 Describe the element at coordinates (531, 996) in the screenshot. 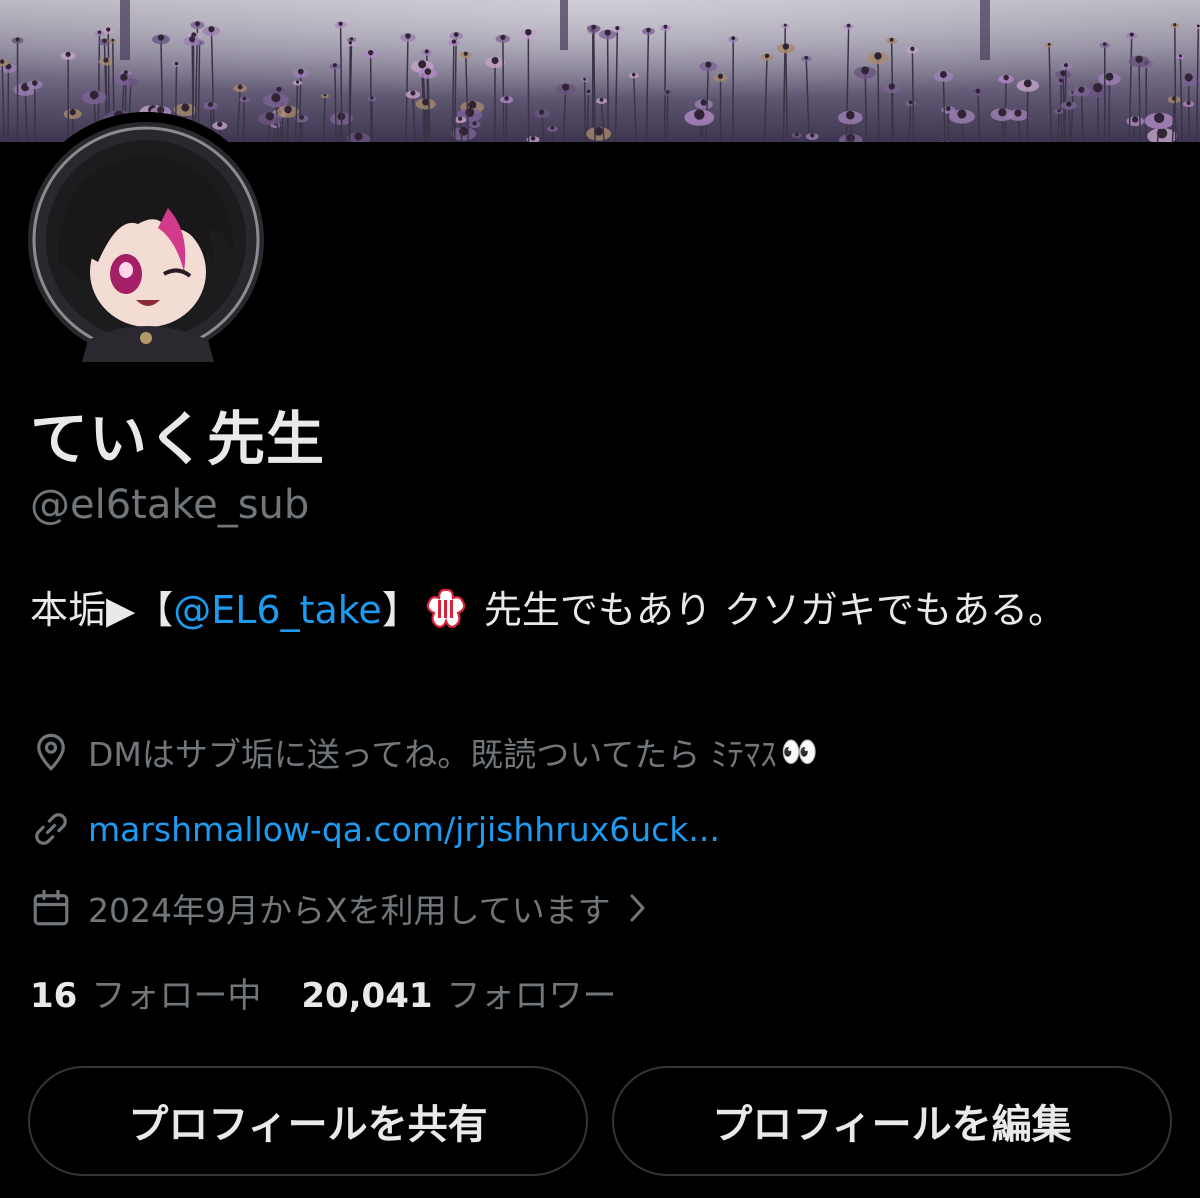

I see `followers-label: フォロワー` at that location.